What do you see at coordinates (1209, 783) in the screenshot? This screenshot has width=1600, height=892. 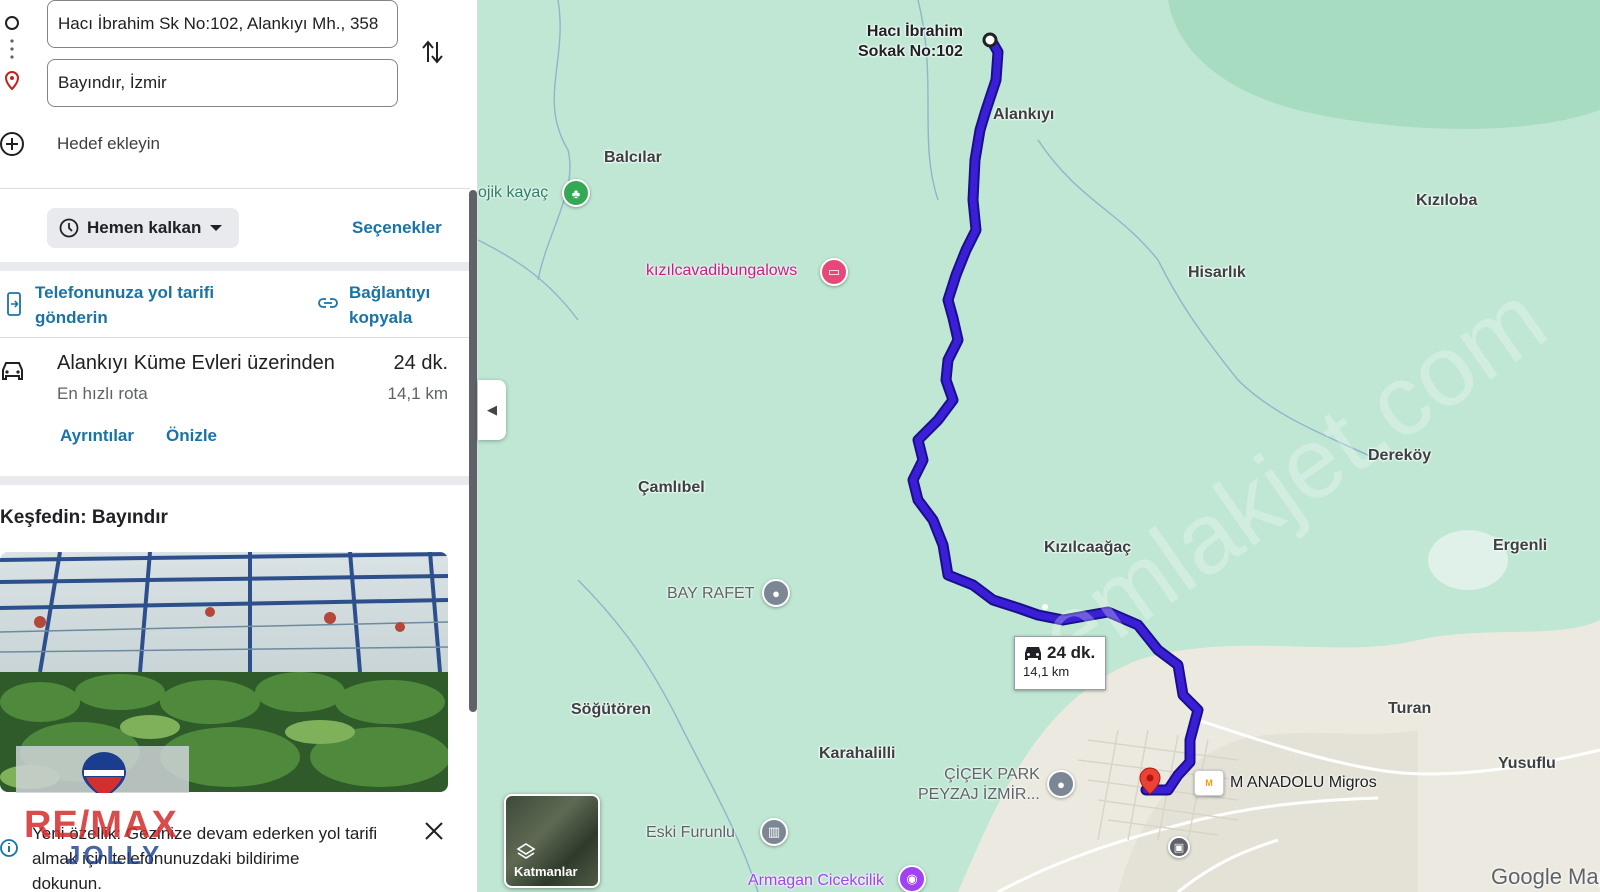 I see `store-icon: M` at bounding box center [1209, 783].